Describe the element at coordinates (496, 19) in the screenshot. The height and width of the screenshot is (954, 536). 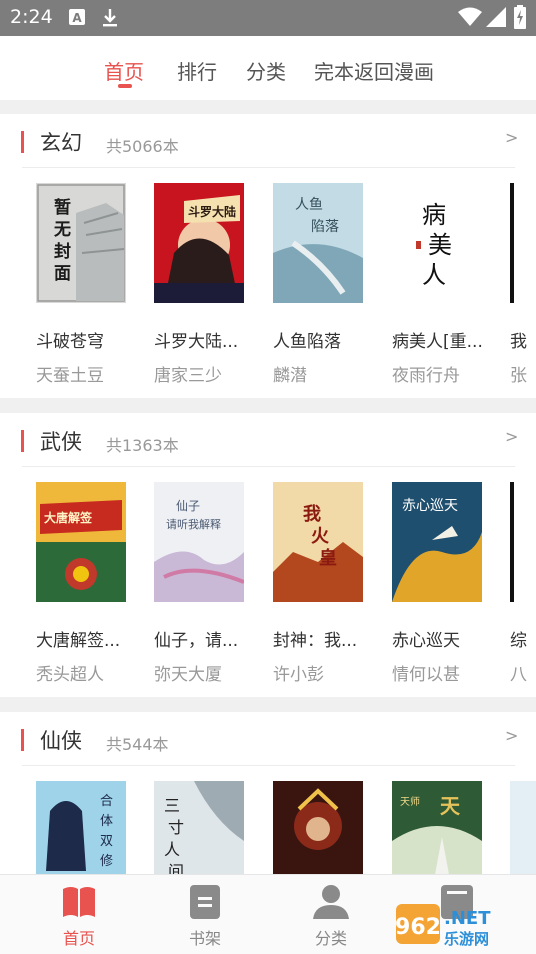
I see `signal-icon` at that location.